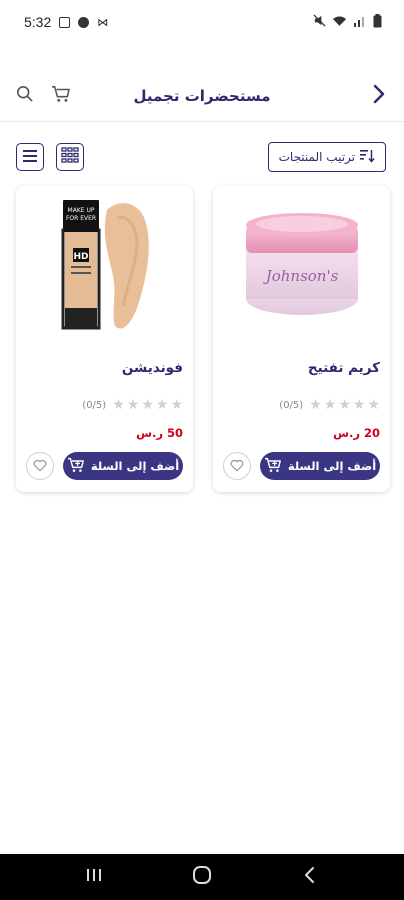 Image resolution: width=404 pixels, height=900 pixels. I want to click on chevron-right-icon, so click(379, 96).